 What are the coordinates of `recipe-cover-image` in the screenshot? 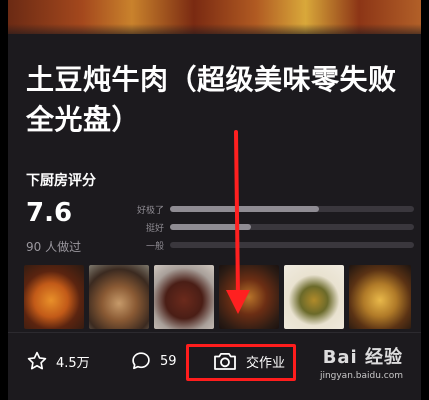 It's located at (214, 17).